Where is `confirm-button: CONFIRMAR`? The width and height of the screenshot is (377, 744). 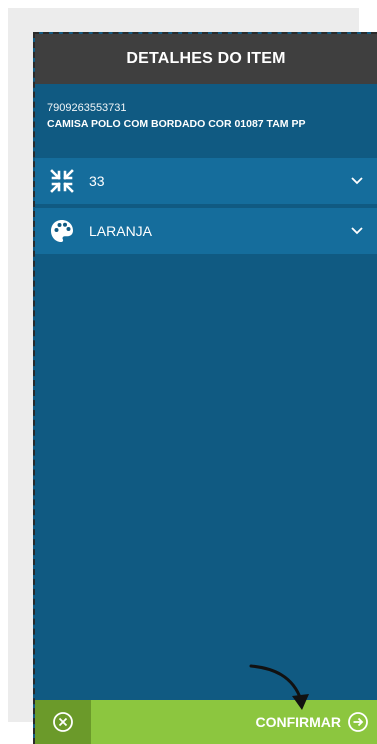
confirm-button: CONFIRMAR is located at coordinates (234, 722).